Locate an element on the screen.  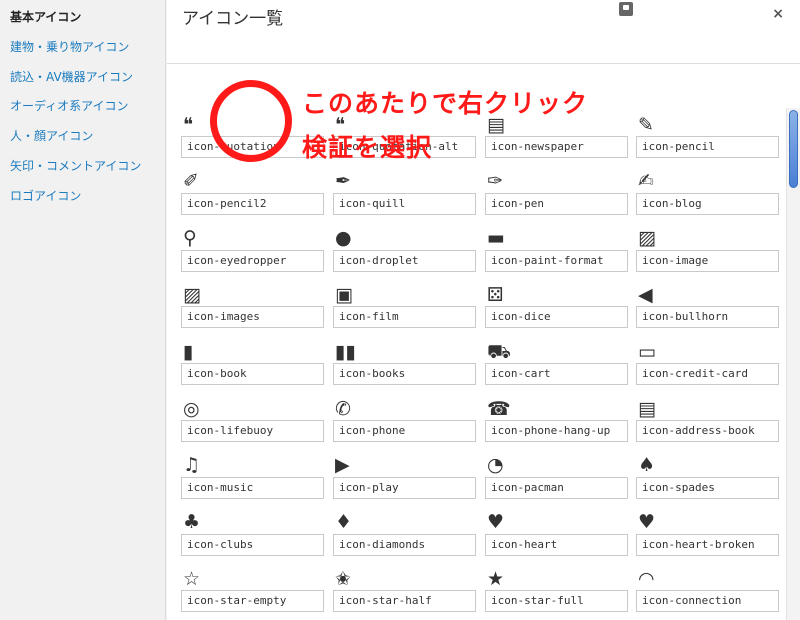
icon-cell: ▨ icon-image is located at coordinates (707, 253).